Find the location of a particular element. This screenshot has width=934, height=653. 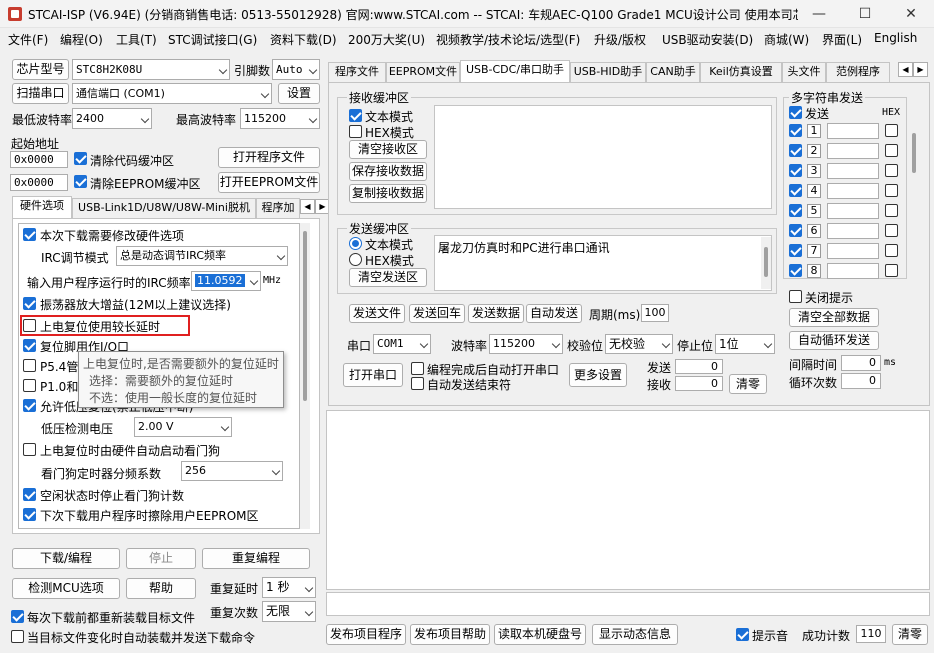

send-scrollbar is located at coordinates (766, 263).